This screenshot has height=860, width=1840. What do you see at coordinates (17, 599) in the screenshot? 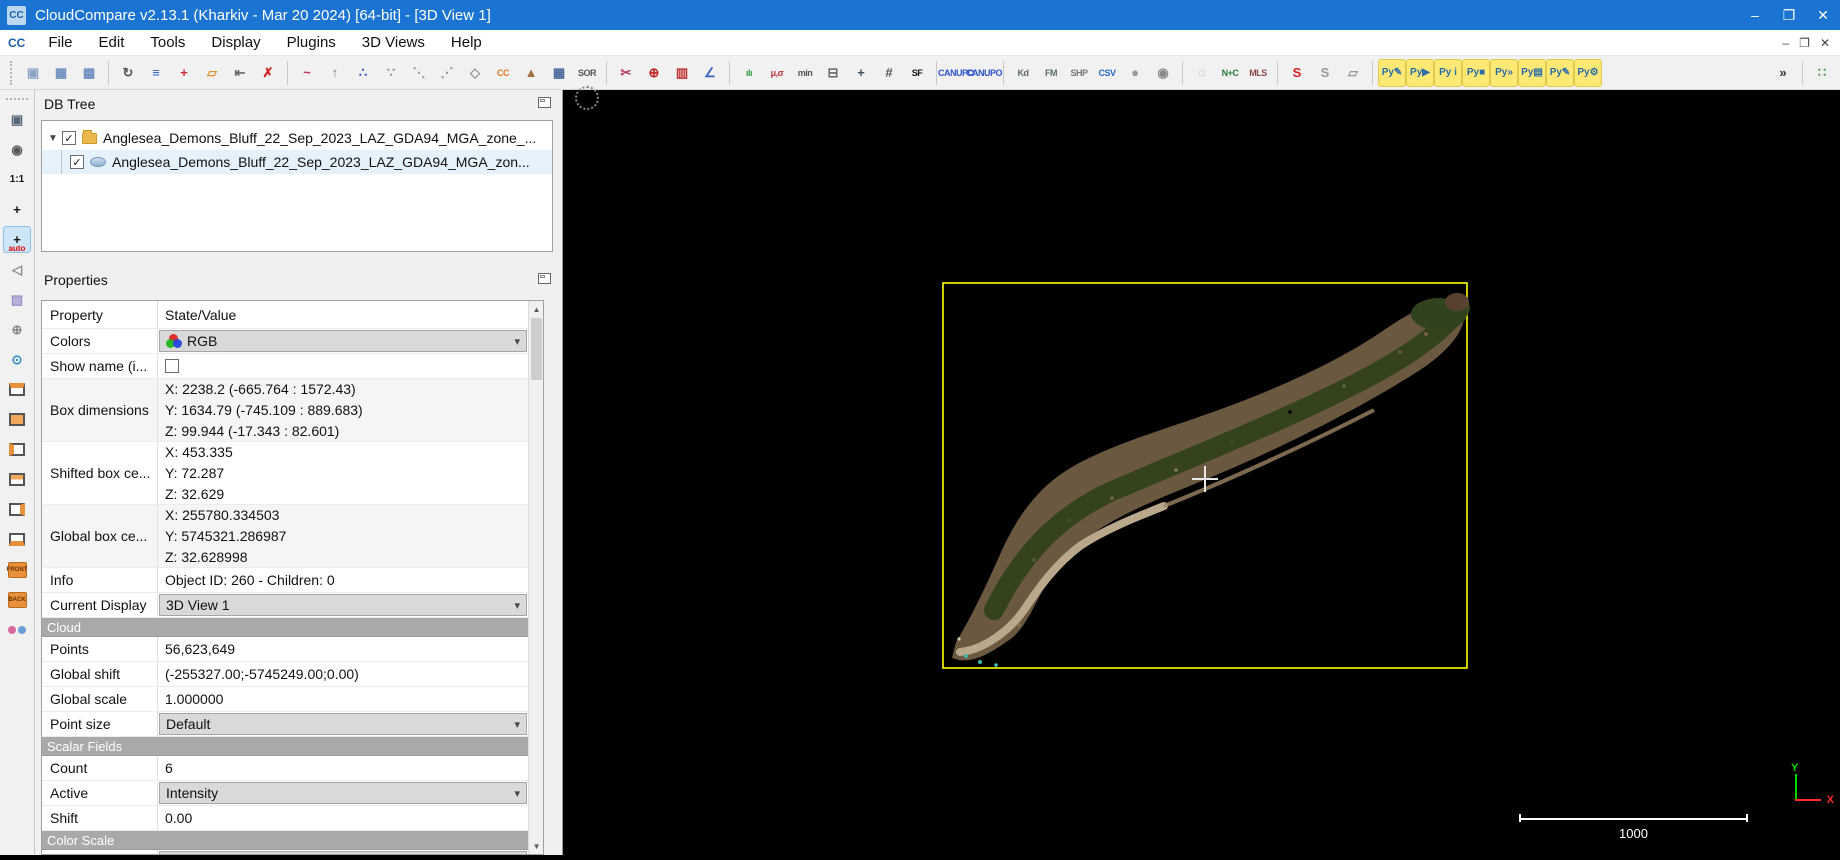
I see `set-iso-back-view-icon: BACK` at bounding box center [17, 599].